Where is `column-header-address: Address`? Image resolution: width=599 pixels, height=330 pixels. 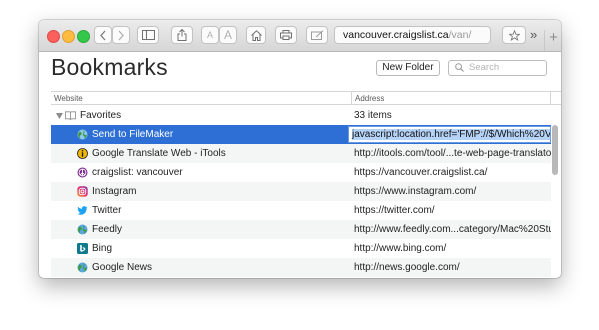
column-header-address: Address is located at coordinates (367, 98).